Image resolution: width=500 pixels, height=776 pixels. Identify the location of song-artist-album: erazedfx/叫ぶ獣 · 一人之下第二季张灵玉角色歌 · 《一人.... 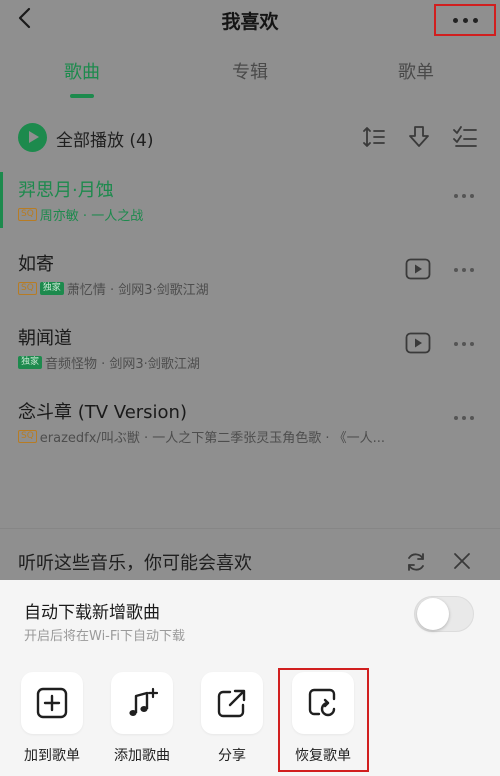
(212, 437).